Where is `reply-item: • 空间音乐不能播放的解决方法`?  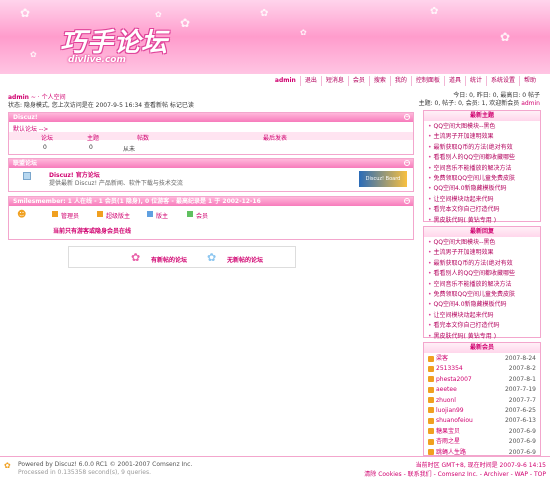
reply-item: • 空间音乐不能播放的解决方法 is located at coordinates (482, 285).